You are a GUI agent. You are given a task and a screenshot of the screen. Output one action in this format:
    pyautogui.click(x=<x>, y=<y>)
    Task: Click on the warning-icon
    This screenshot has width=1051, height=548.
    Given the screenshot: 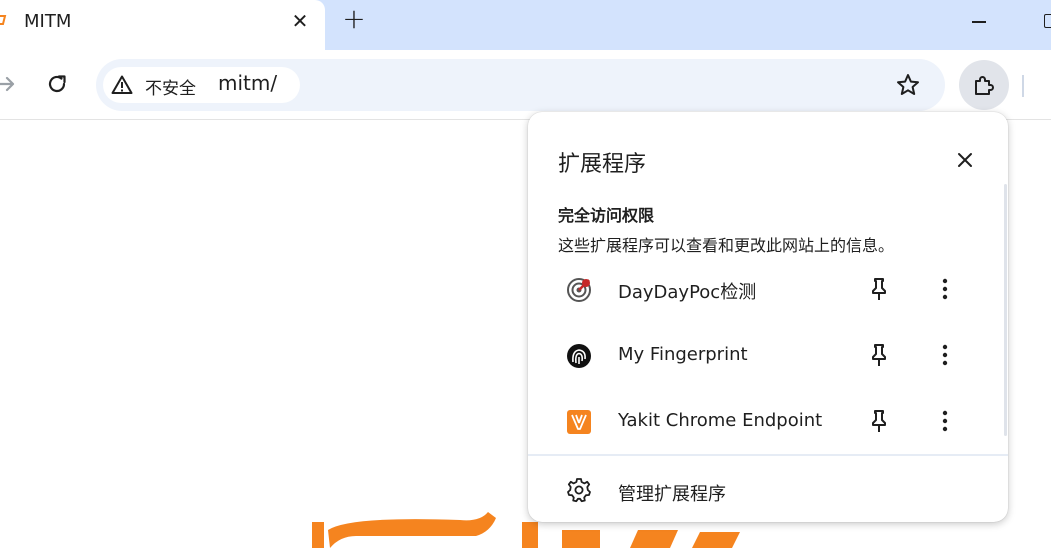 What is the action you would take?
    pyautogui.click(x=122, y=84)
    